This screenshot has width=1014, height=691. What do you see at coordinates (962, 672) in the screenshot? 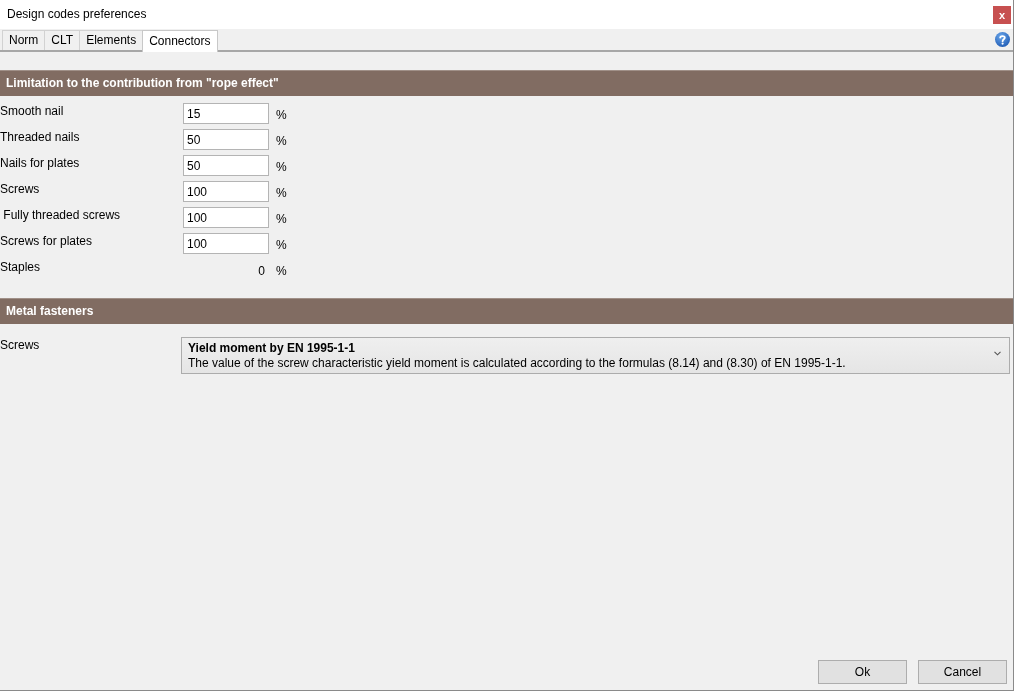
I see `dialog-button: Cancel` at bounding box center [962, 672].